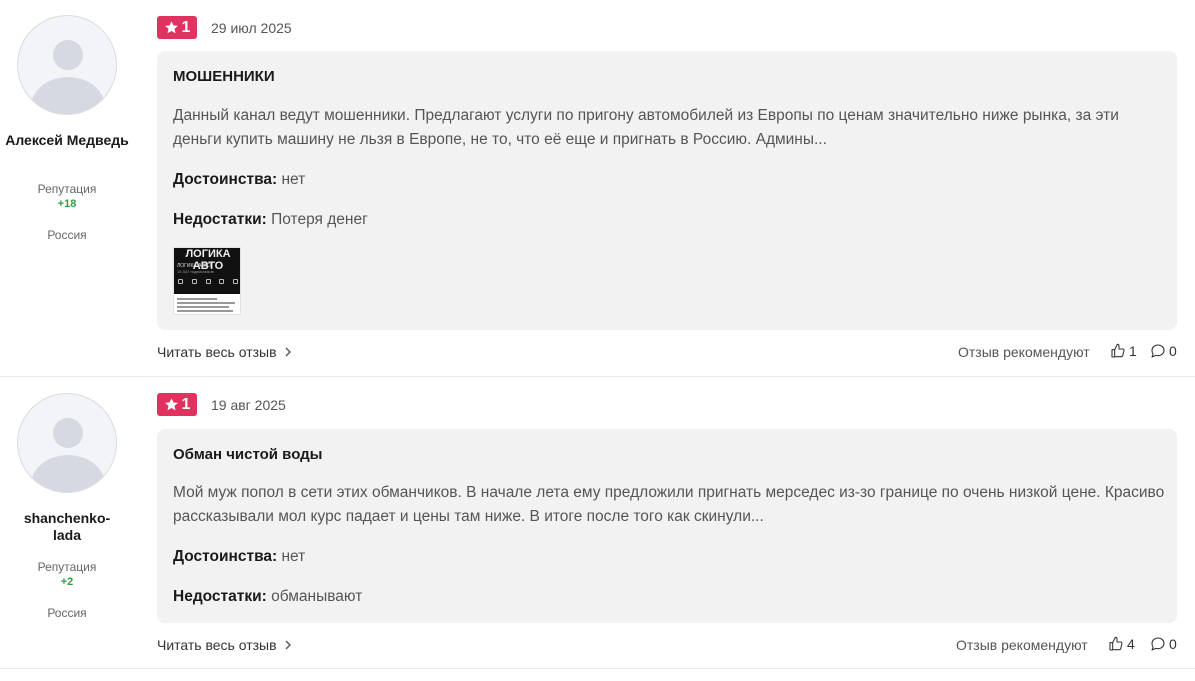  What do you see at coordinates (195, 271) in the screenshot?
I see `thumbnail-subscribers: 15 347 подписчиков` at bounding box center [195, 271].